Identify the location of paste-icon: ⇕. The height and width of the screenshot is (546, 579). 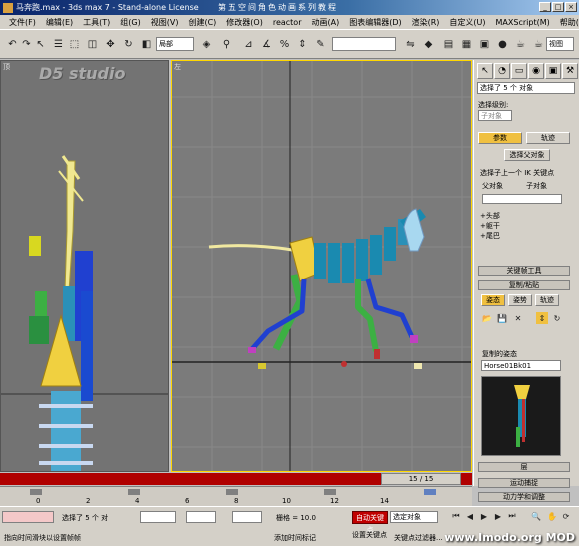
(542, 318).